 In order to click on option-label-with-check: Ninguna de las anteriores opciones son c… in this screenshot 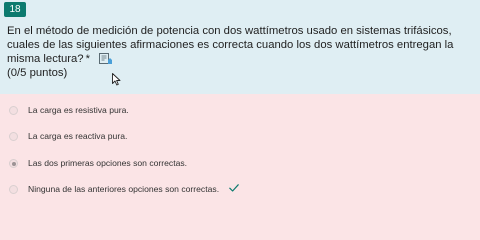, I will do `click(134, 189)`.